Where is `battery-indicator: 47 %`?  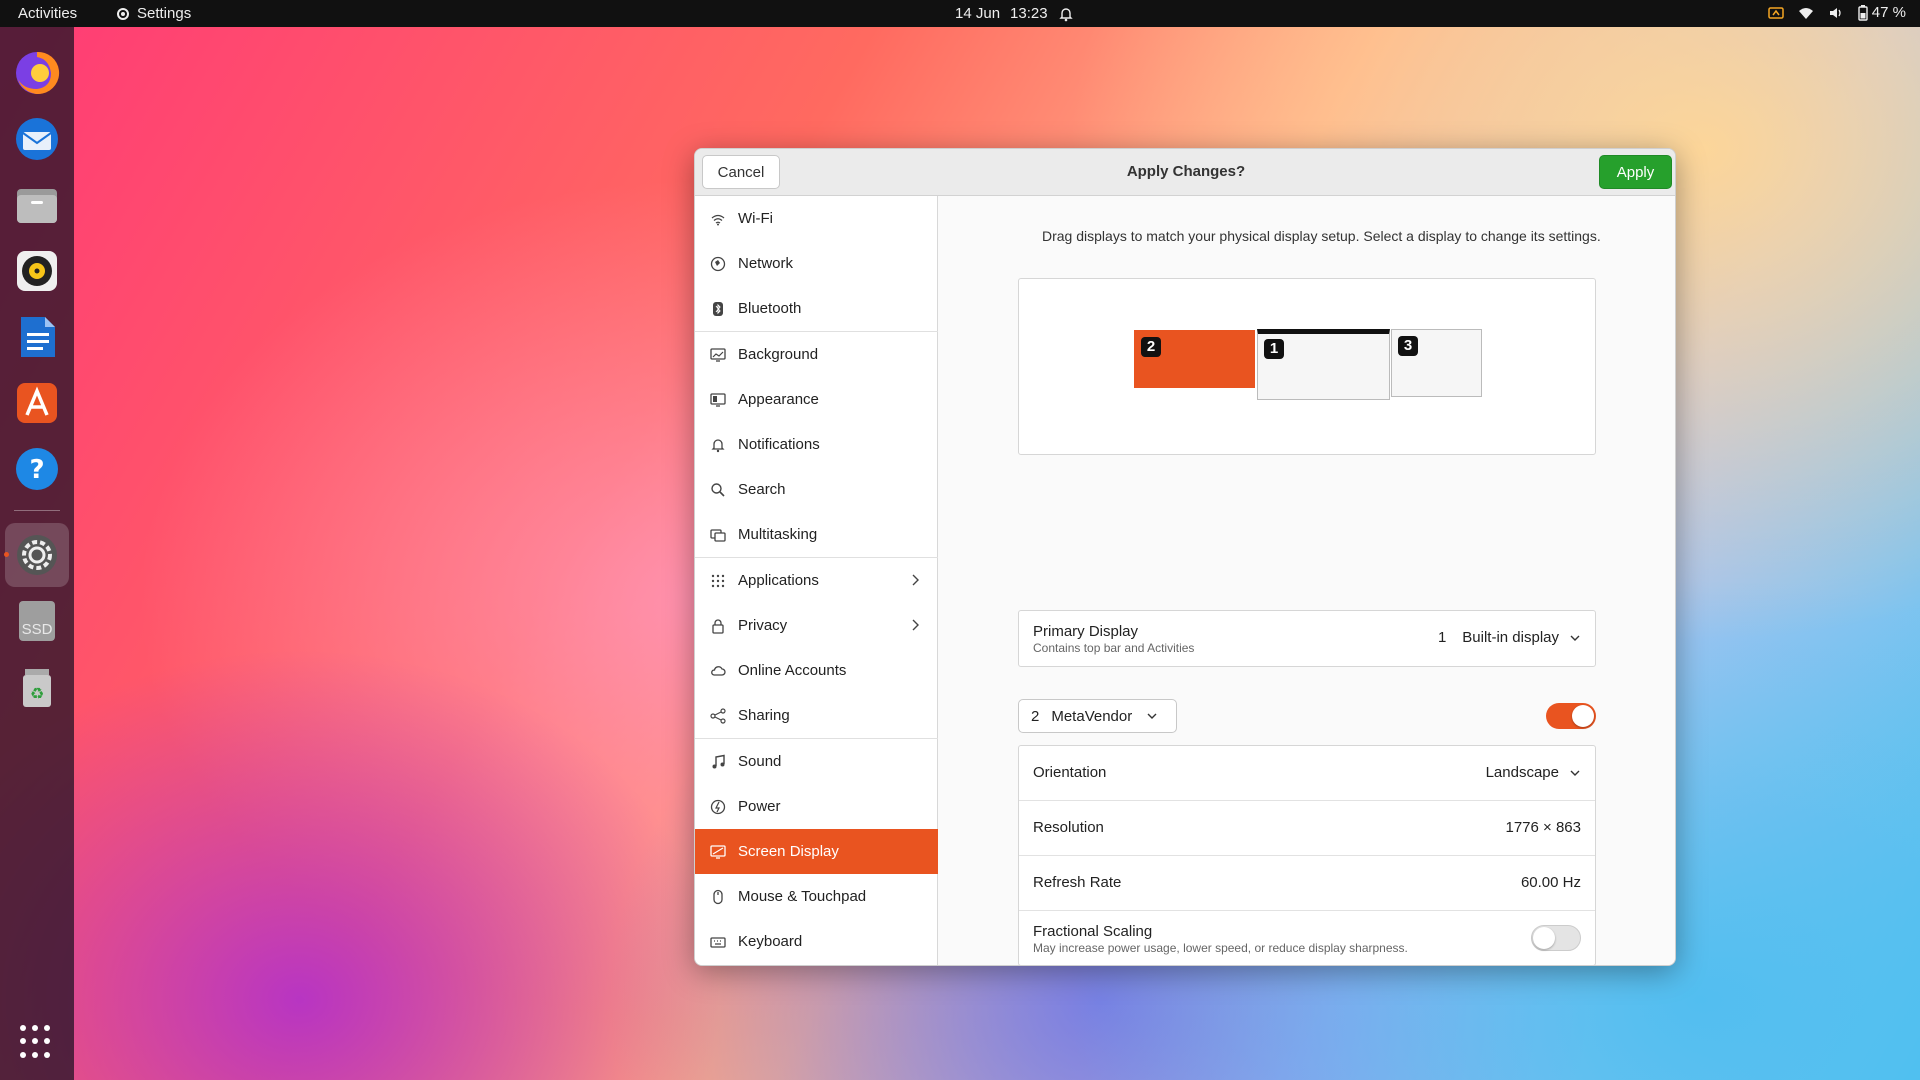 battery-indicator: 47 % is located at coordinates (1882, 12).